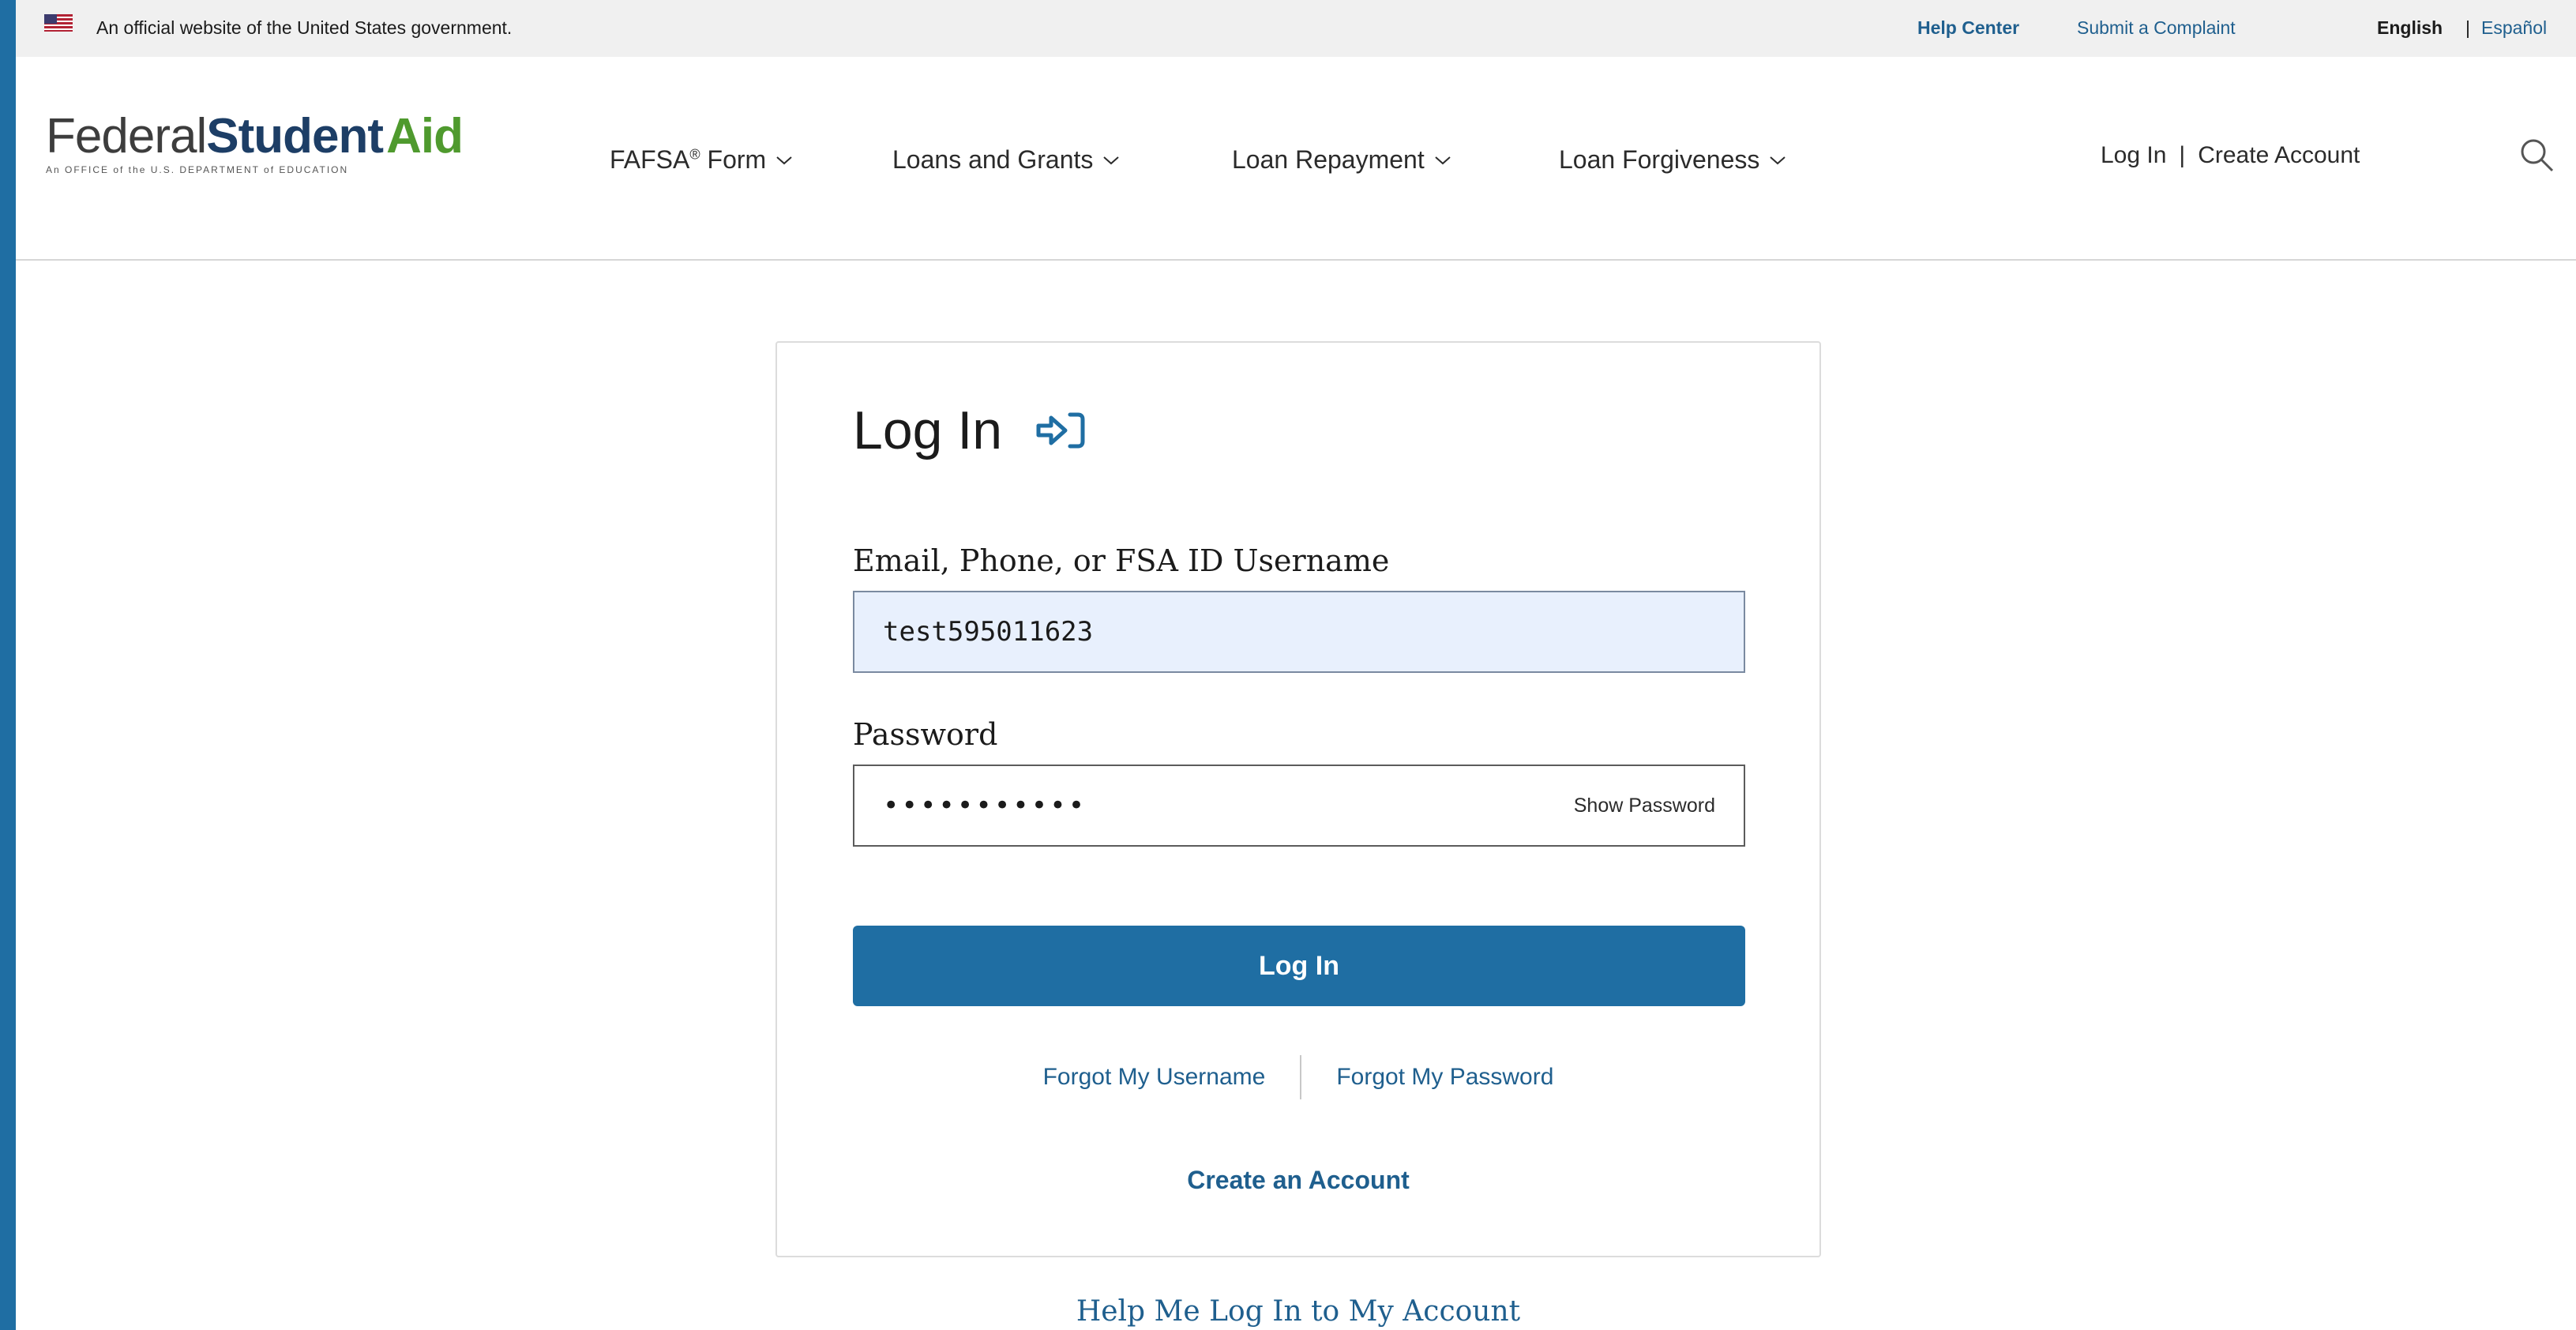 The image size is (2576, 1330). I want to click on password-label: Password, so click(925, 734).